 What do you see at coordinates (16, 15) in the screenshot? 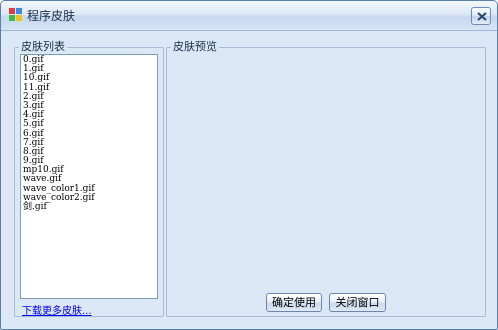
I see `palette-icon` at bounding box center [16, 15].